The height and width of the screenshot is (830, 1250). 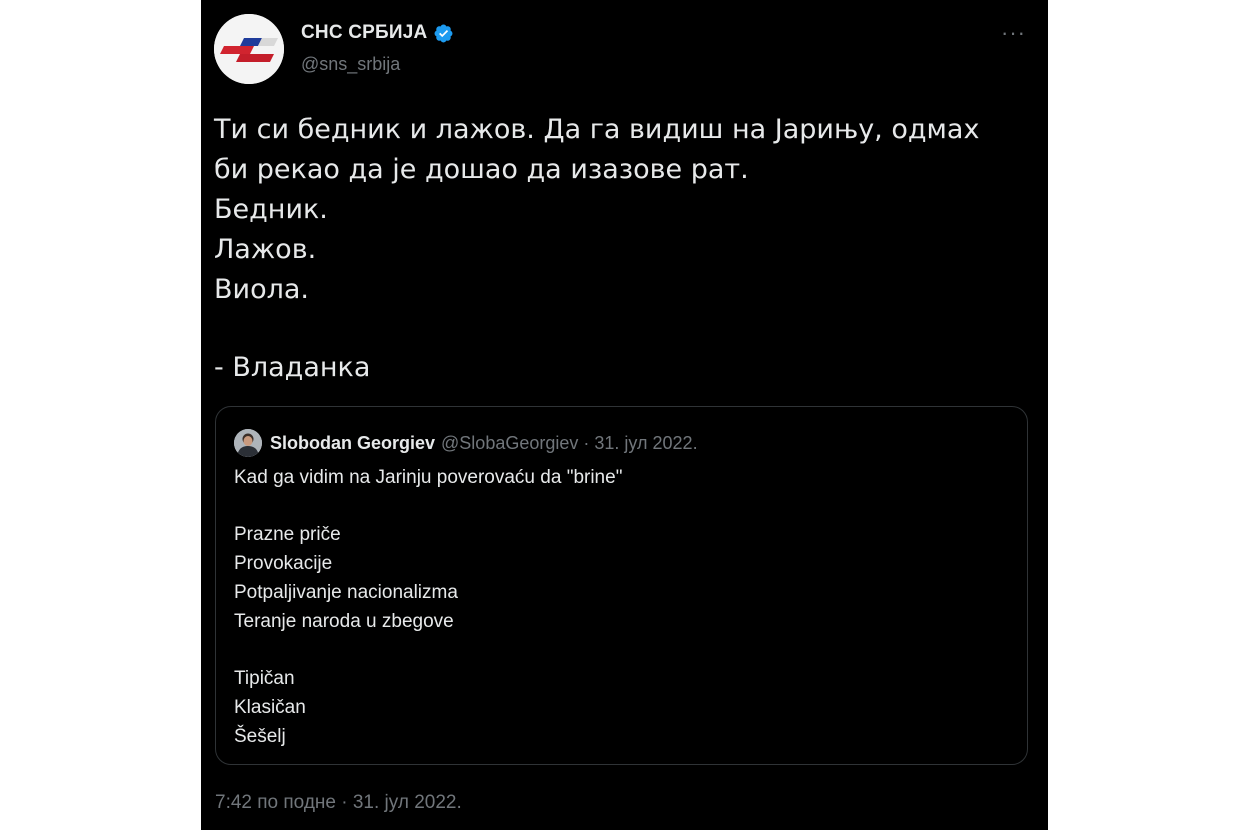 What do you see at coordinates (264, 678) in the screenshot?
I see `quoted-text-line: Tipičan` at bounding box center [264, 678].